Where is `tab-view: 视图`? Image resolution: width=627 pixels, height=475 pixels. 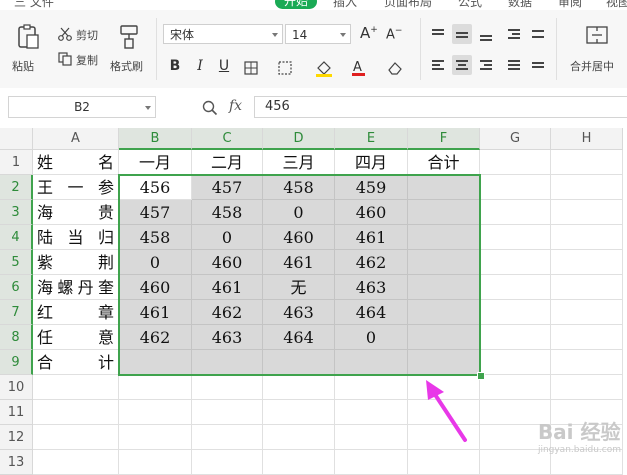 tab-view: 视图 is located at coordinates (616, 5).